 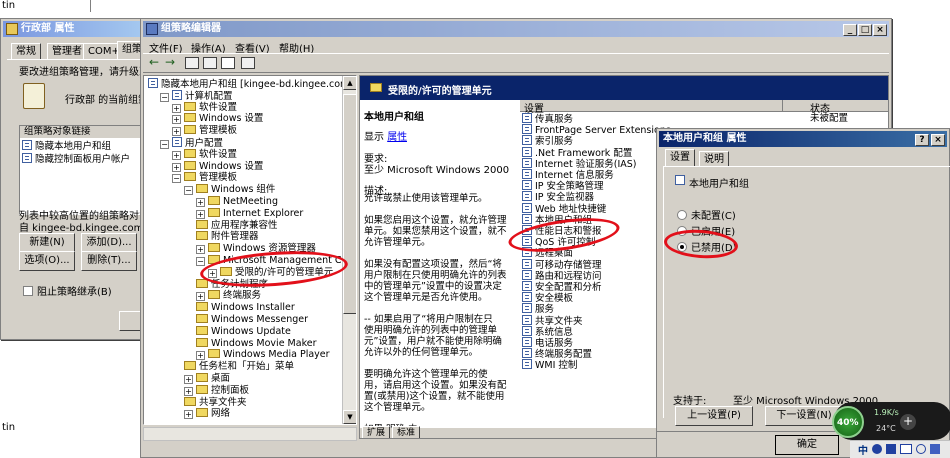 What do you see at coordinates (547, 343) in the screenshot?
I see `policy-row: 电话服务` at bounding box center [547, 343].